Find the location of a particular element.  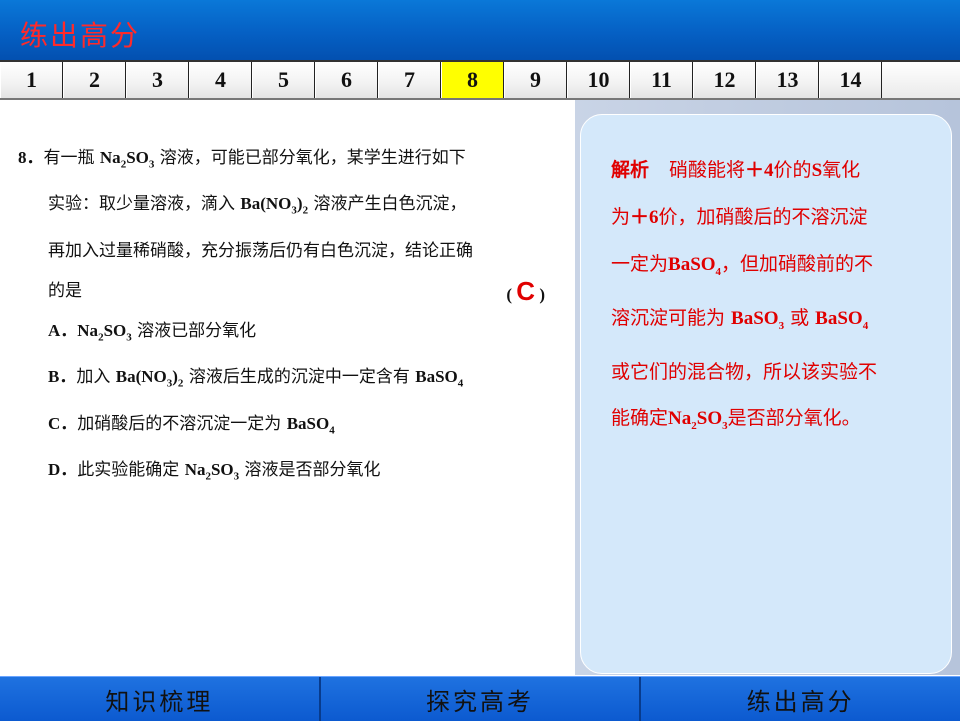

nav-item-14: 14 is located at coordinates (850, 80).